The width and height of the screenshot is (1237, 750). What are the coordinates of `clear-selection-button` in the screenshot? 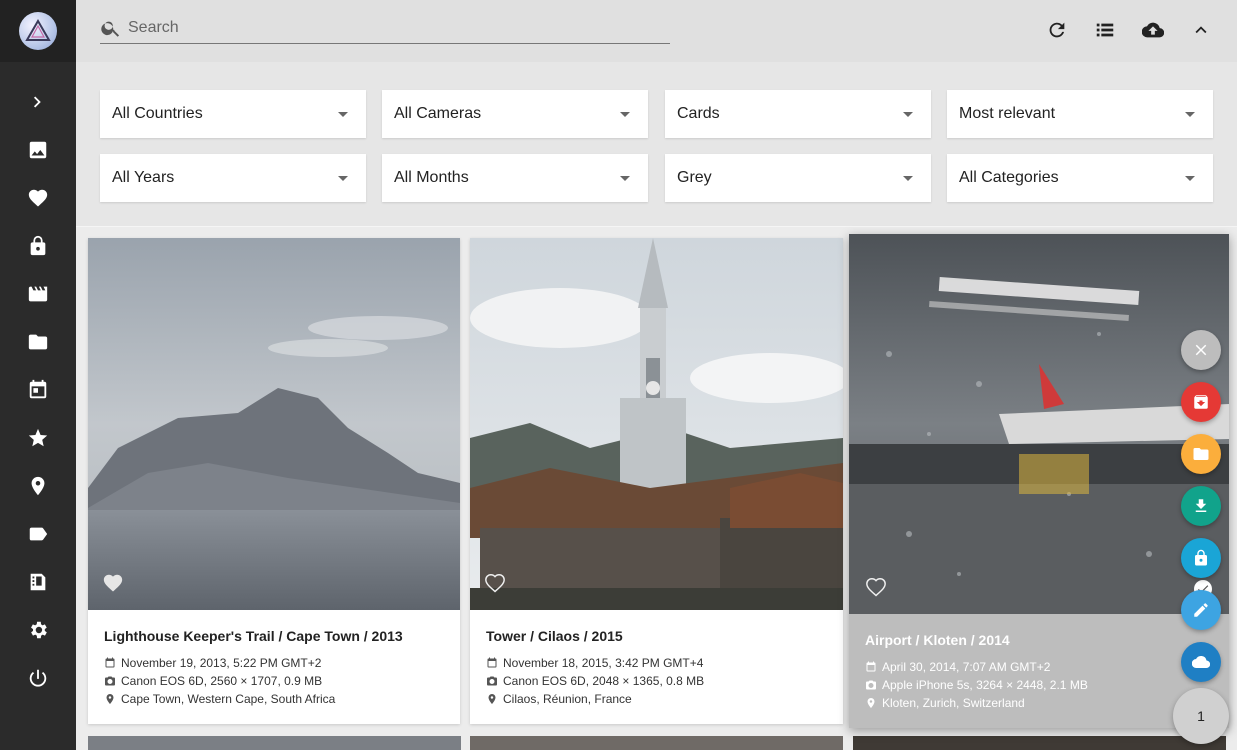 It's located at (1201, 350).